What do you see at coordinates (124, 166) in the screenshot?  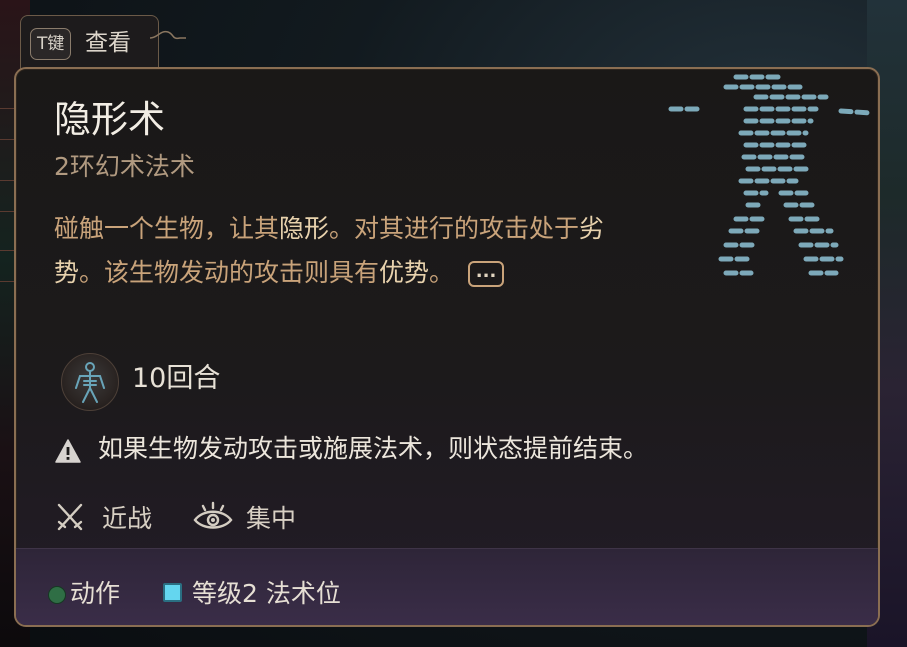 I see `spell-subtitle: 2环幻术法术` at bounding box center [124, 166].